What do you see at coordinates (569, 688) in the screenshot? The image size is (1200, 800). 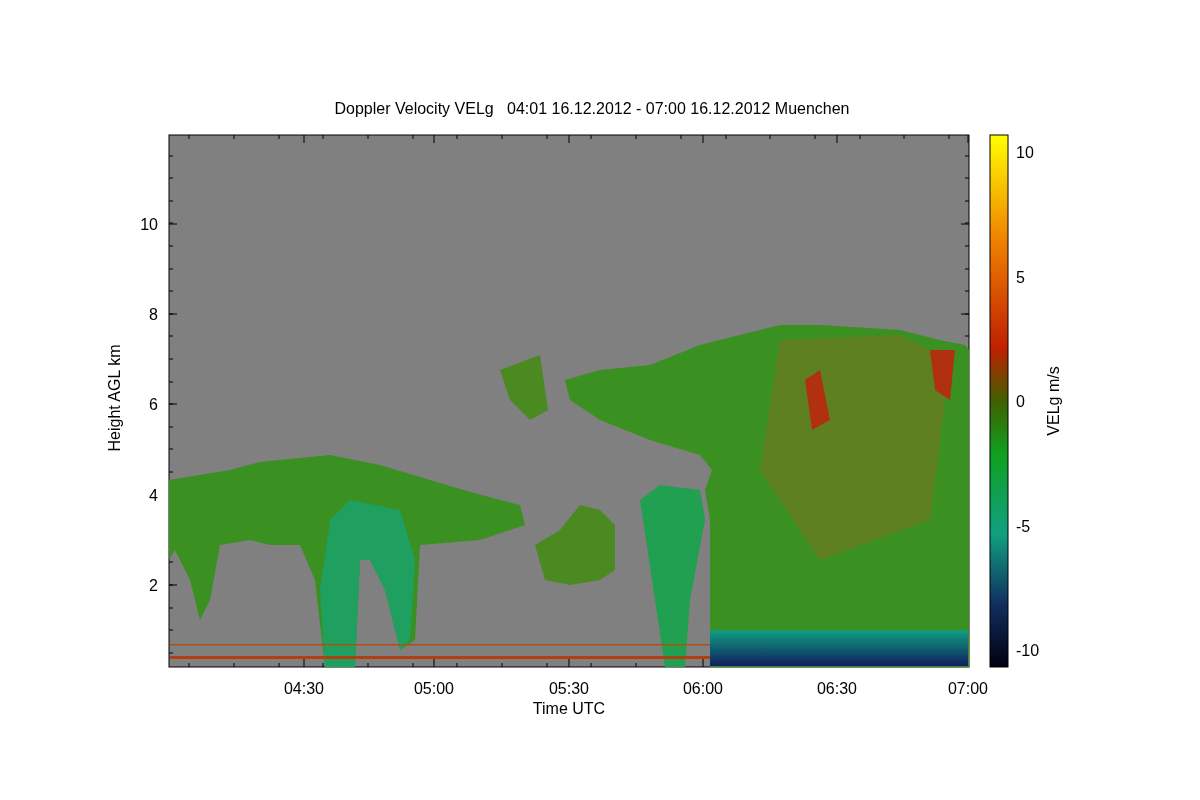 I see `x-tick-label: 05:30` at bounding box center [569, 688].